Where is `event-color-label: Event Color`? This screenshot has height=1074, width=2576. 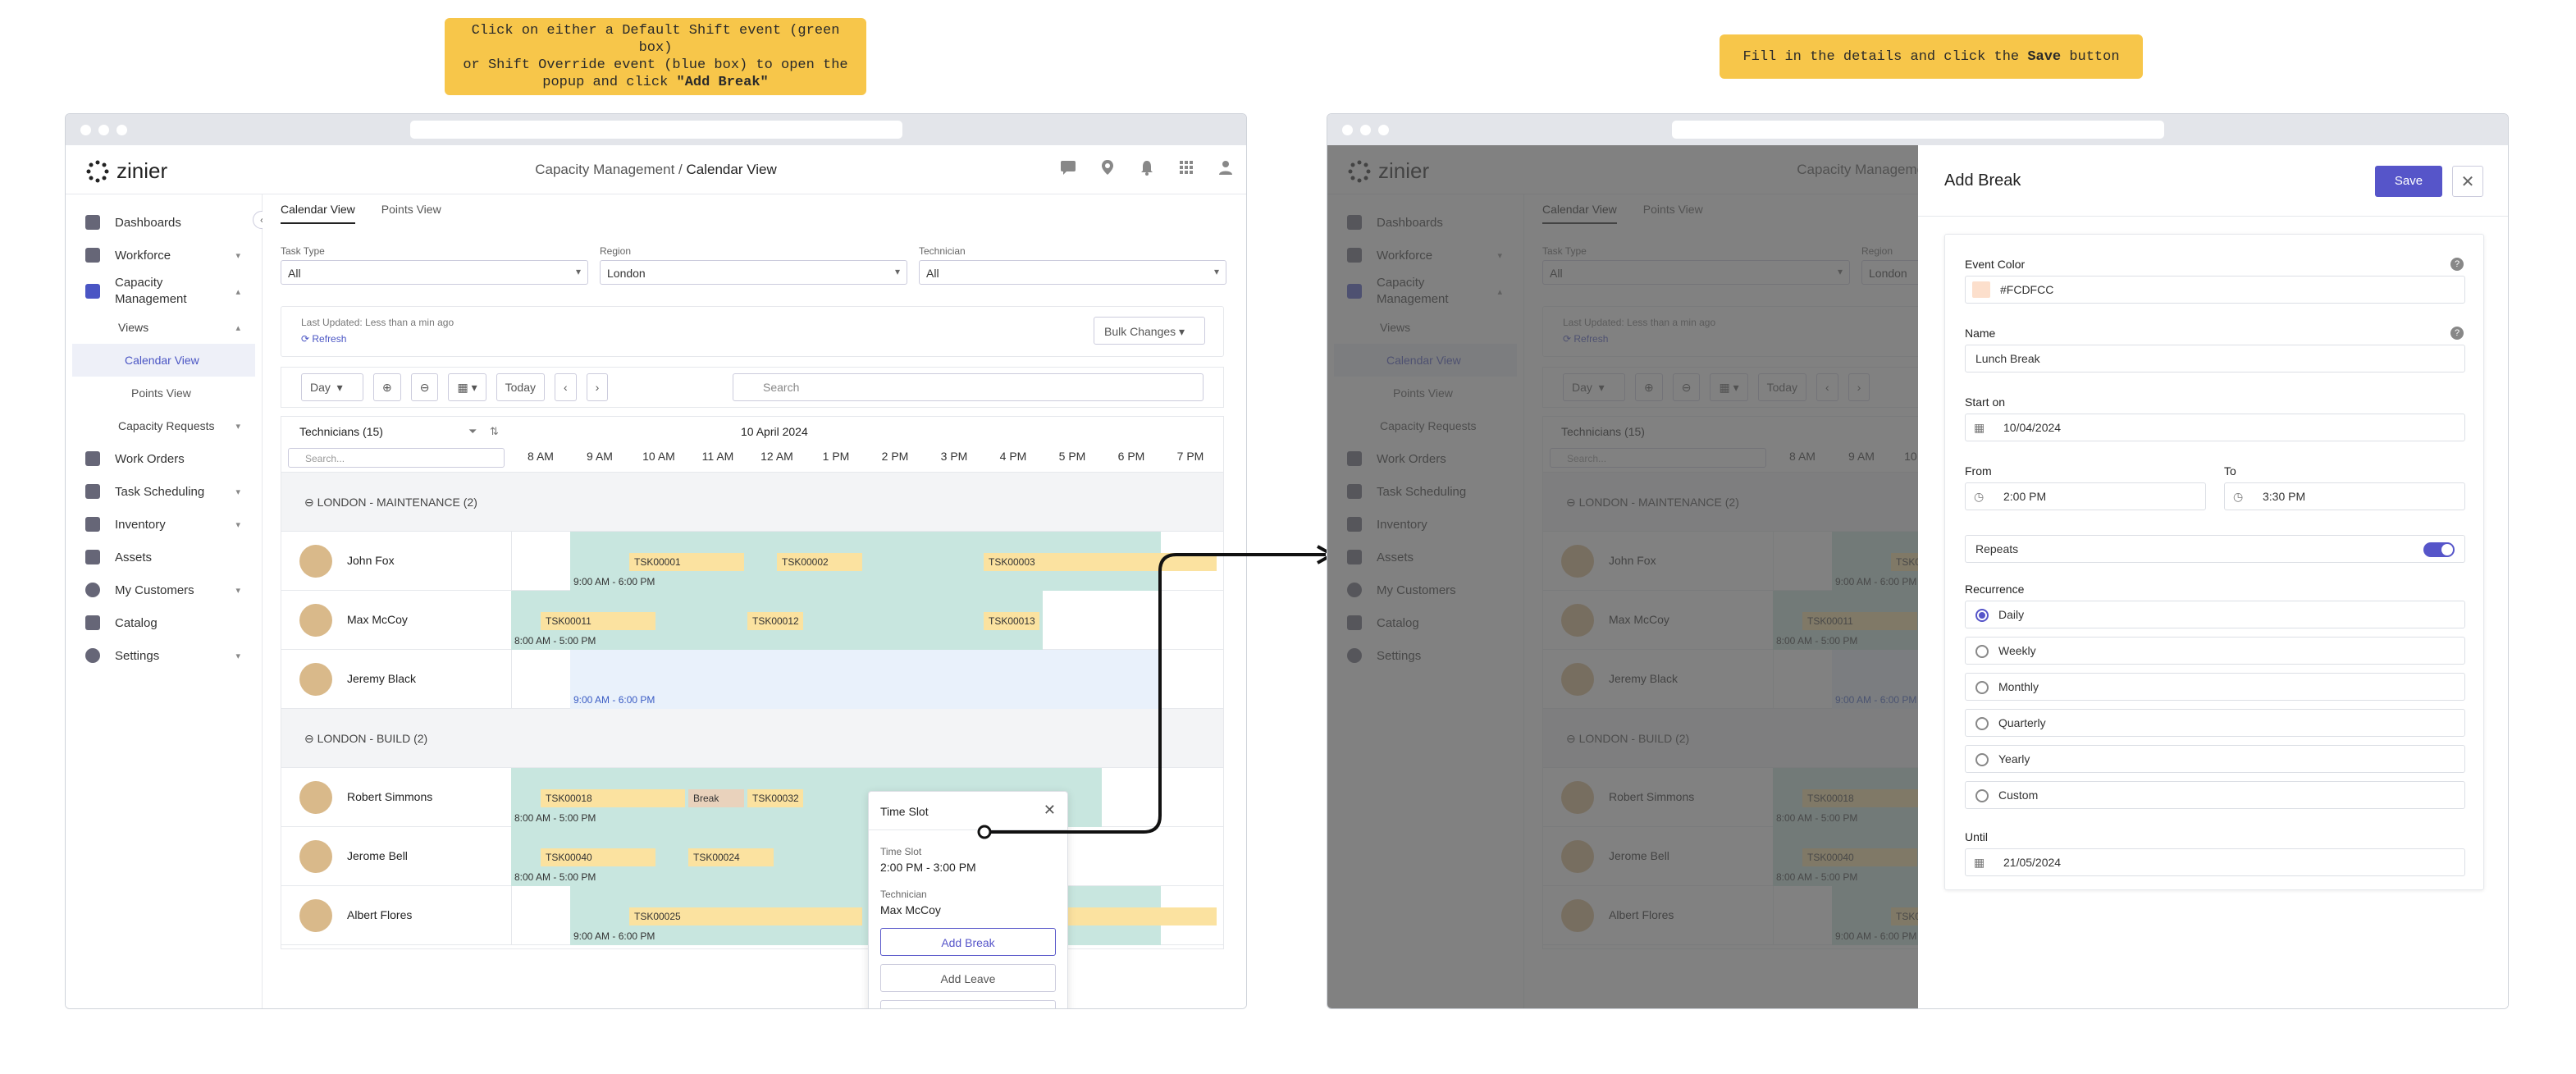 event-color-label: Event Color is located at coordinates (1995, 264).